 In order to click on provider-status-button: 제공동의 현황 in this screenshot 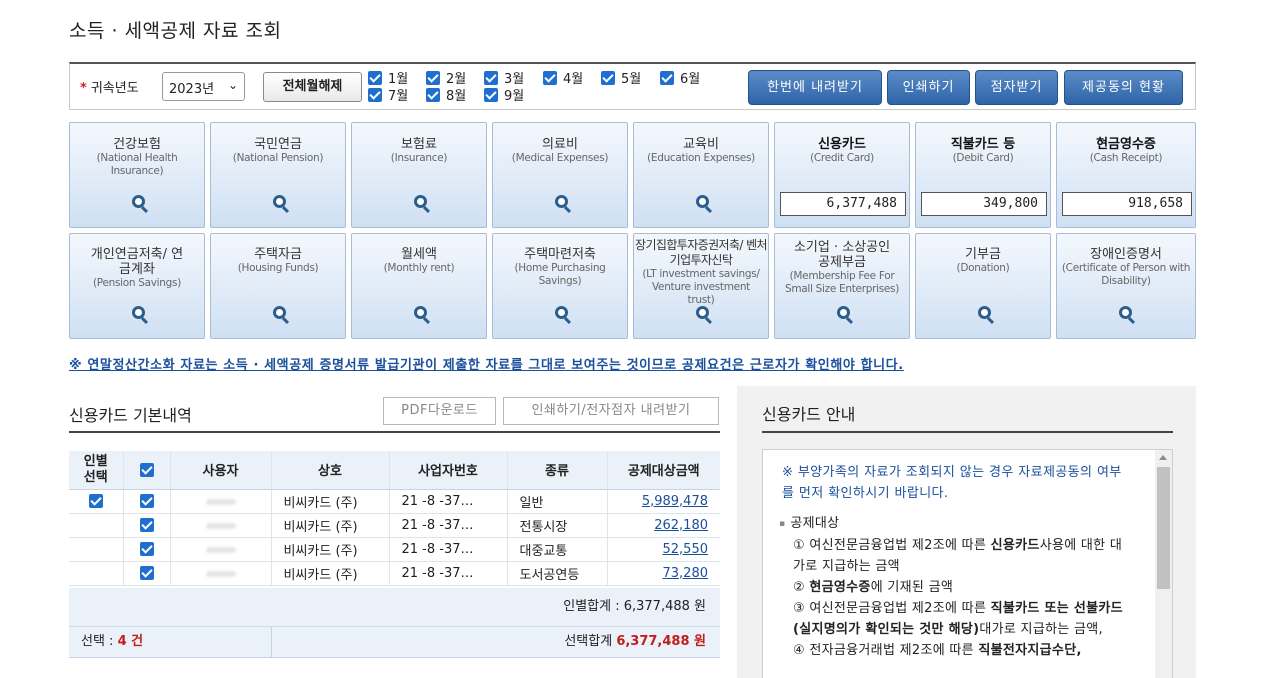, I will do `click(1123, 87)`.